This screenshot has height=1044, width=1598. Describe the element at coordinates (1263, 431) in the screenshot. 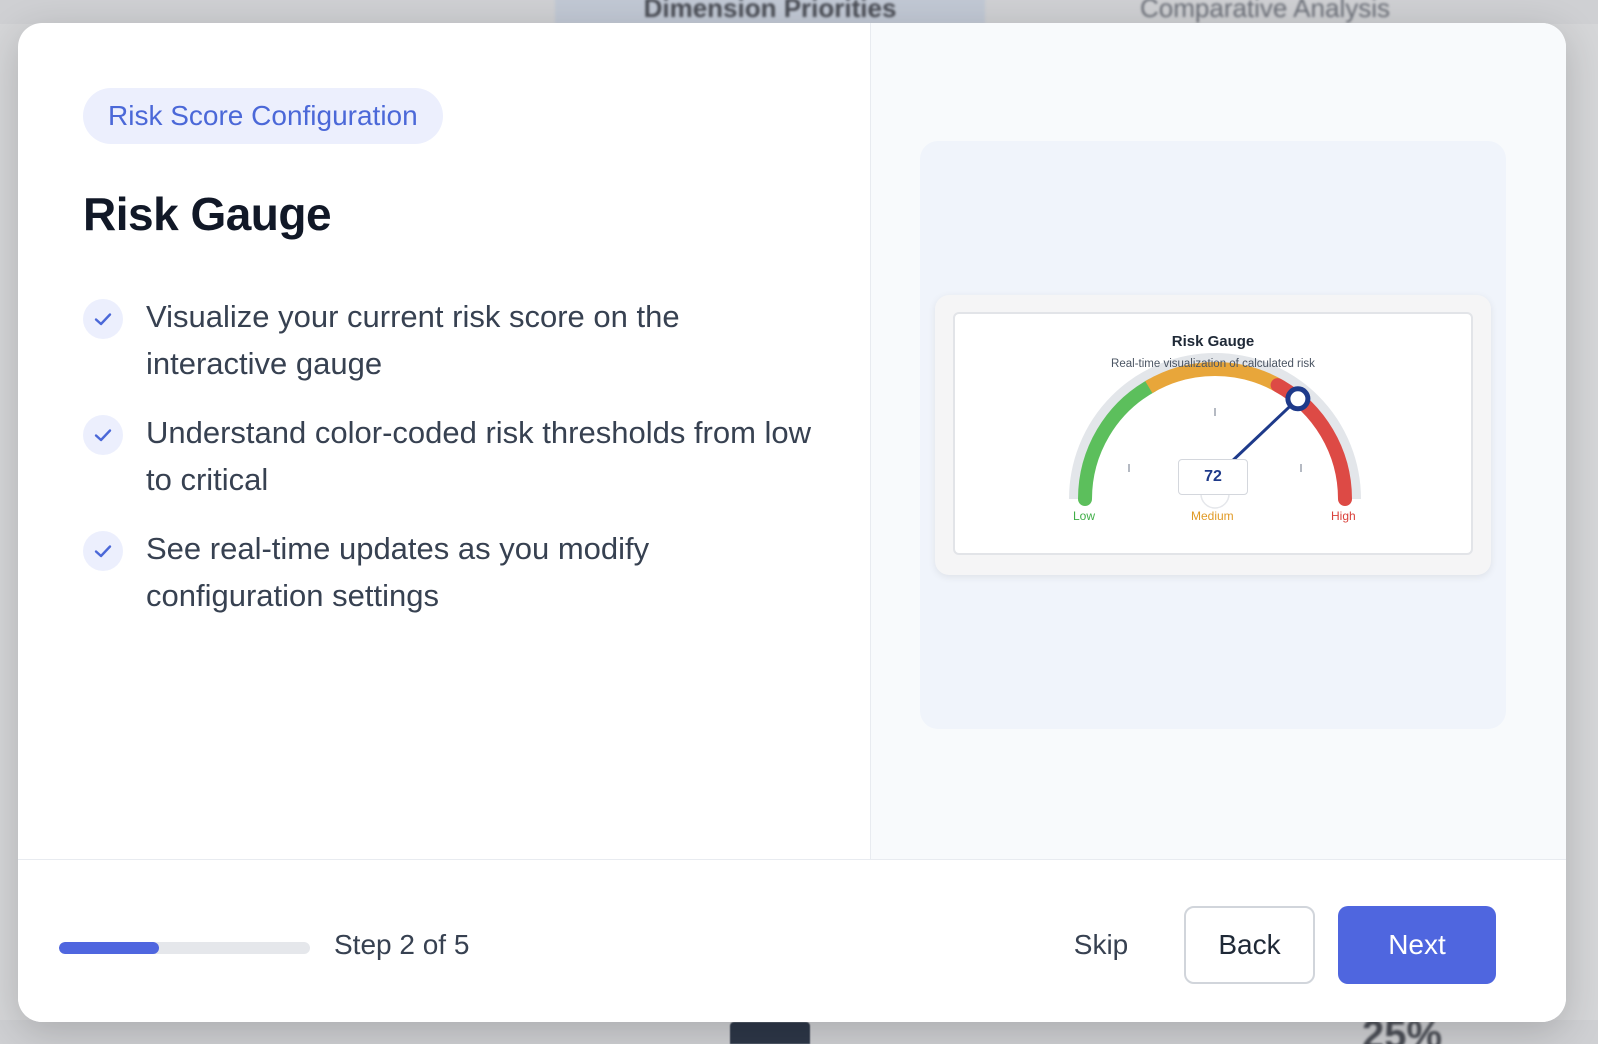

I see `gauge-needle` at that location.